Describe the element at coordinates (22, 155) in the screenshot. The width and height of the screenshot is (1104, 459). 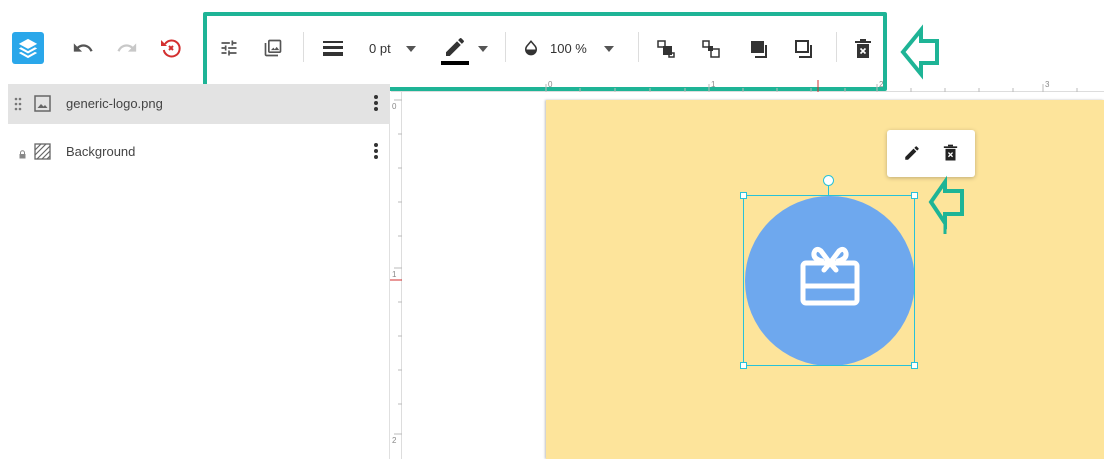
I see `lock-icon` at that location.